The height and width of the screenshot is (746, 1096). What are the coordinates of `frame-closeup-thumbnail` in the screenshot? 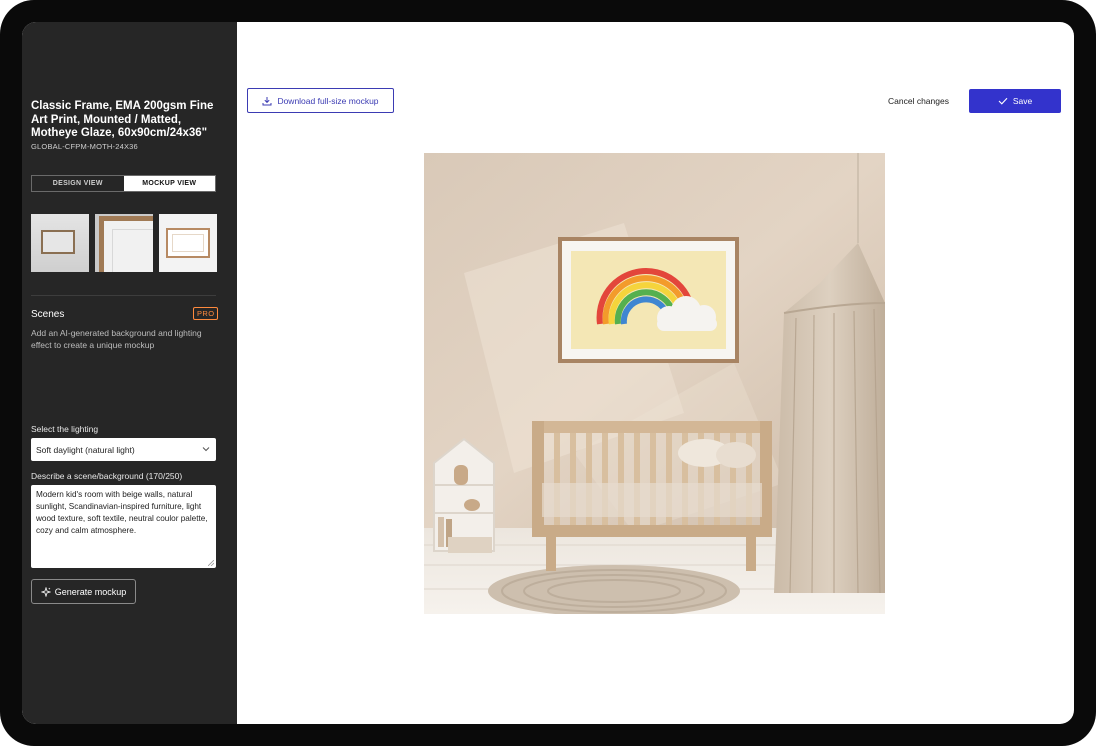 It's located at (124, 243).